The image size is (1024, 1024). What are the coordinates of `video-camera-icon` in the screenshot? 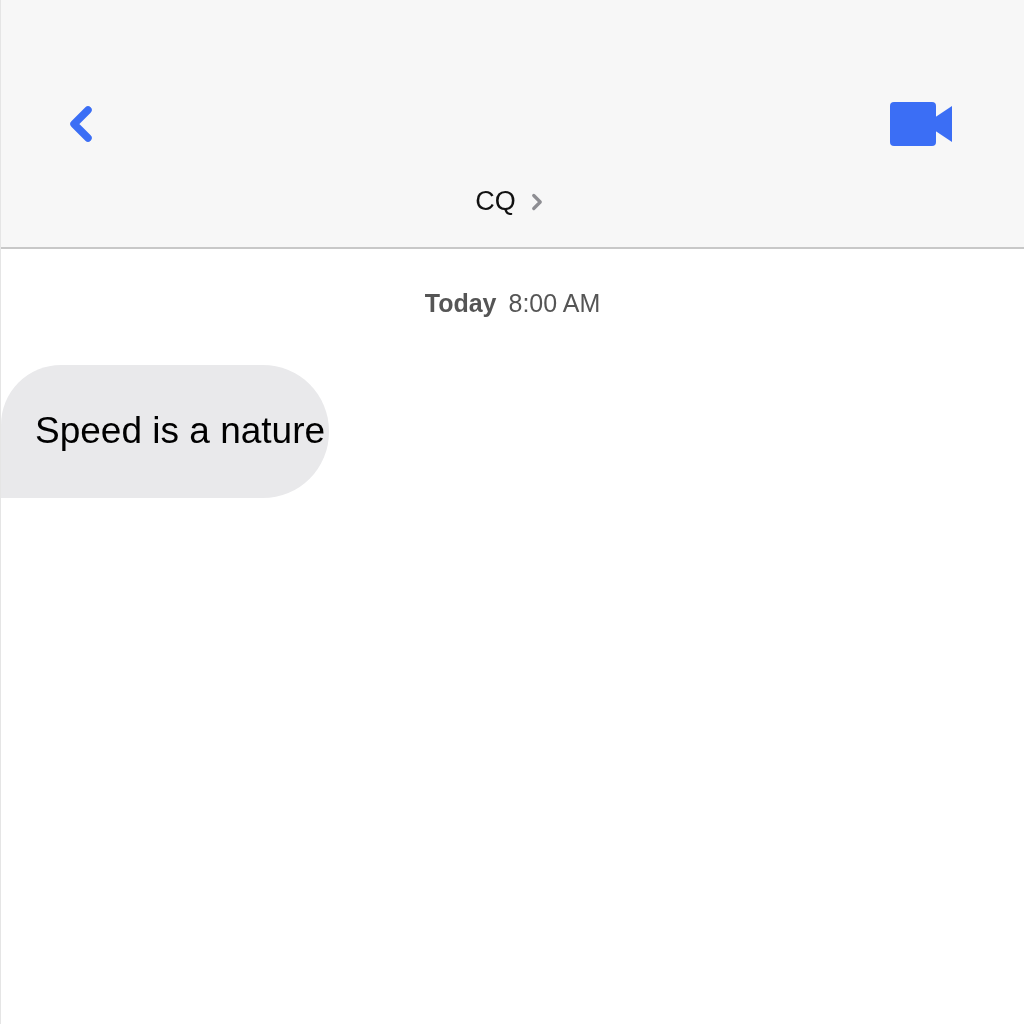 It's located at (922, 124).